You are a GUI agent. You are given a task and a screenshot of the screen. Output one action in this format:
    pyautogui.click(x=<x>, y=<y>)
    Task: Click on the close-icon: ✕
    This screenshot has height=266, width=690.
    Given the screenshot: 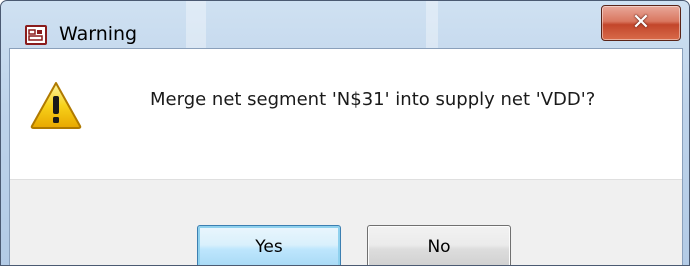 What is the action you would take?
    pyautogui.click(x=641, y=22)
    